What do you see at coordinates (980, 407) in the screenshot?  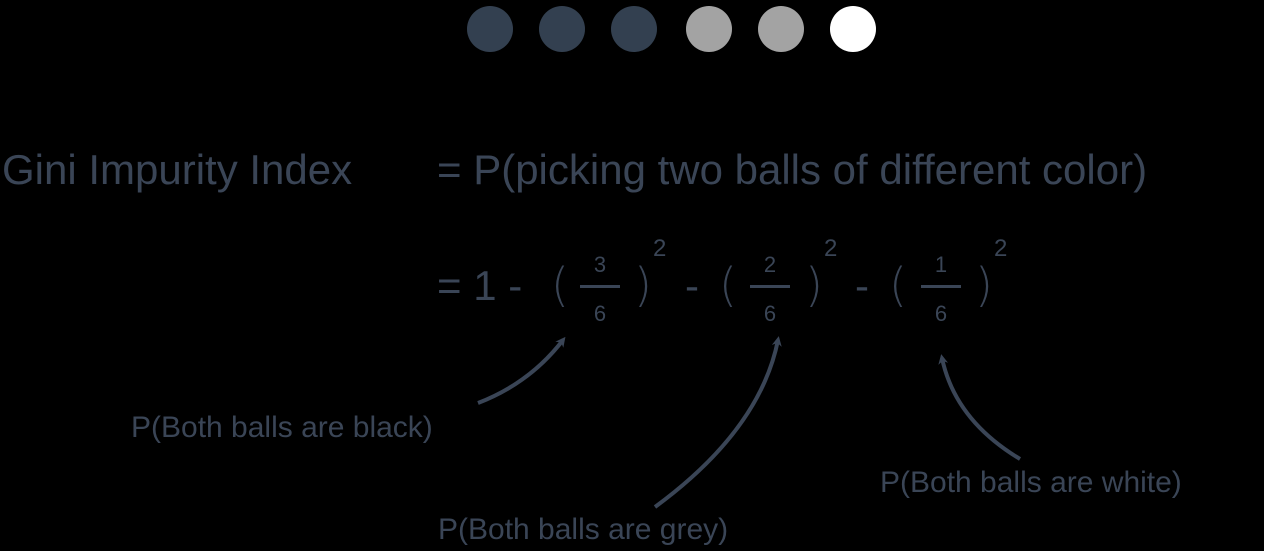 I see `arrow-white` at bounding box center [980, 407].